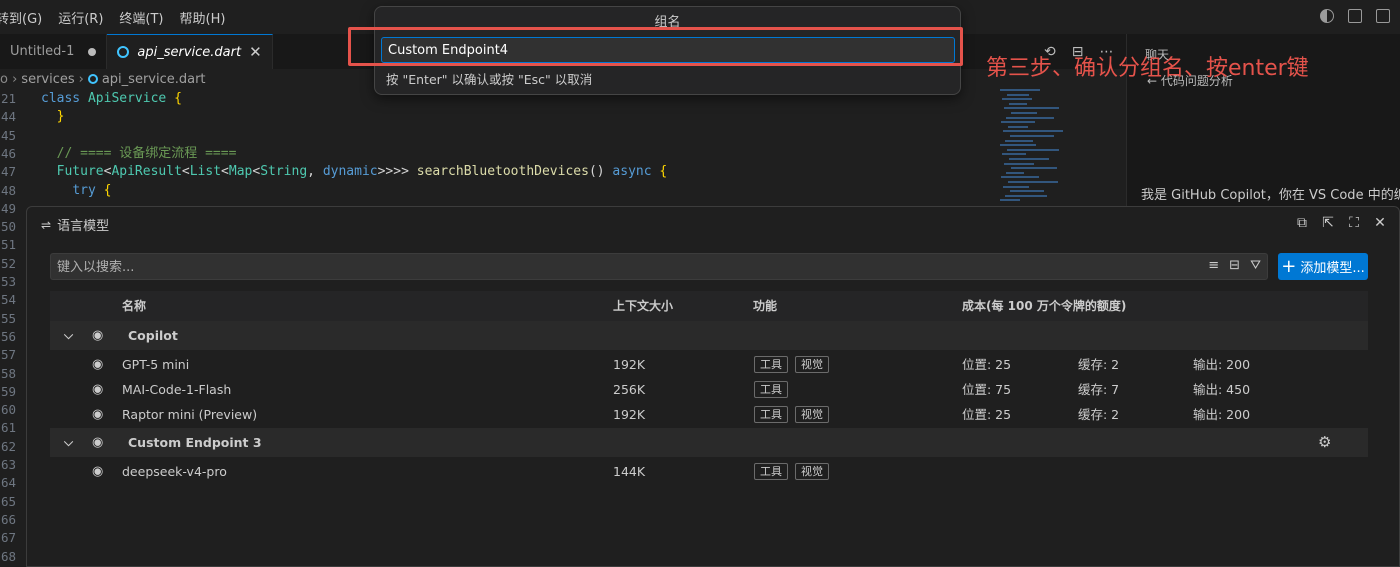 The image size is (1400, 567). What do you see at coordinates (1255, 265) in the screenshot?
I see `filter-icon: ⛛` at bounding box center [1255, 265].